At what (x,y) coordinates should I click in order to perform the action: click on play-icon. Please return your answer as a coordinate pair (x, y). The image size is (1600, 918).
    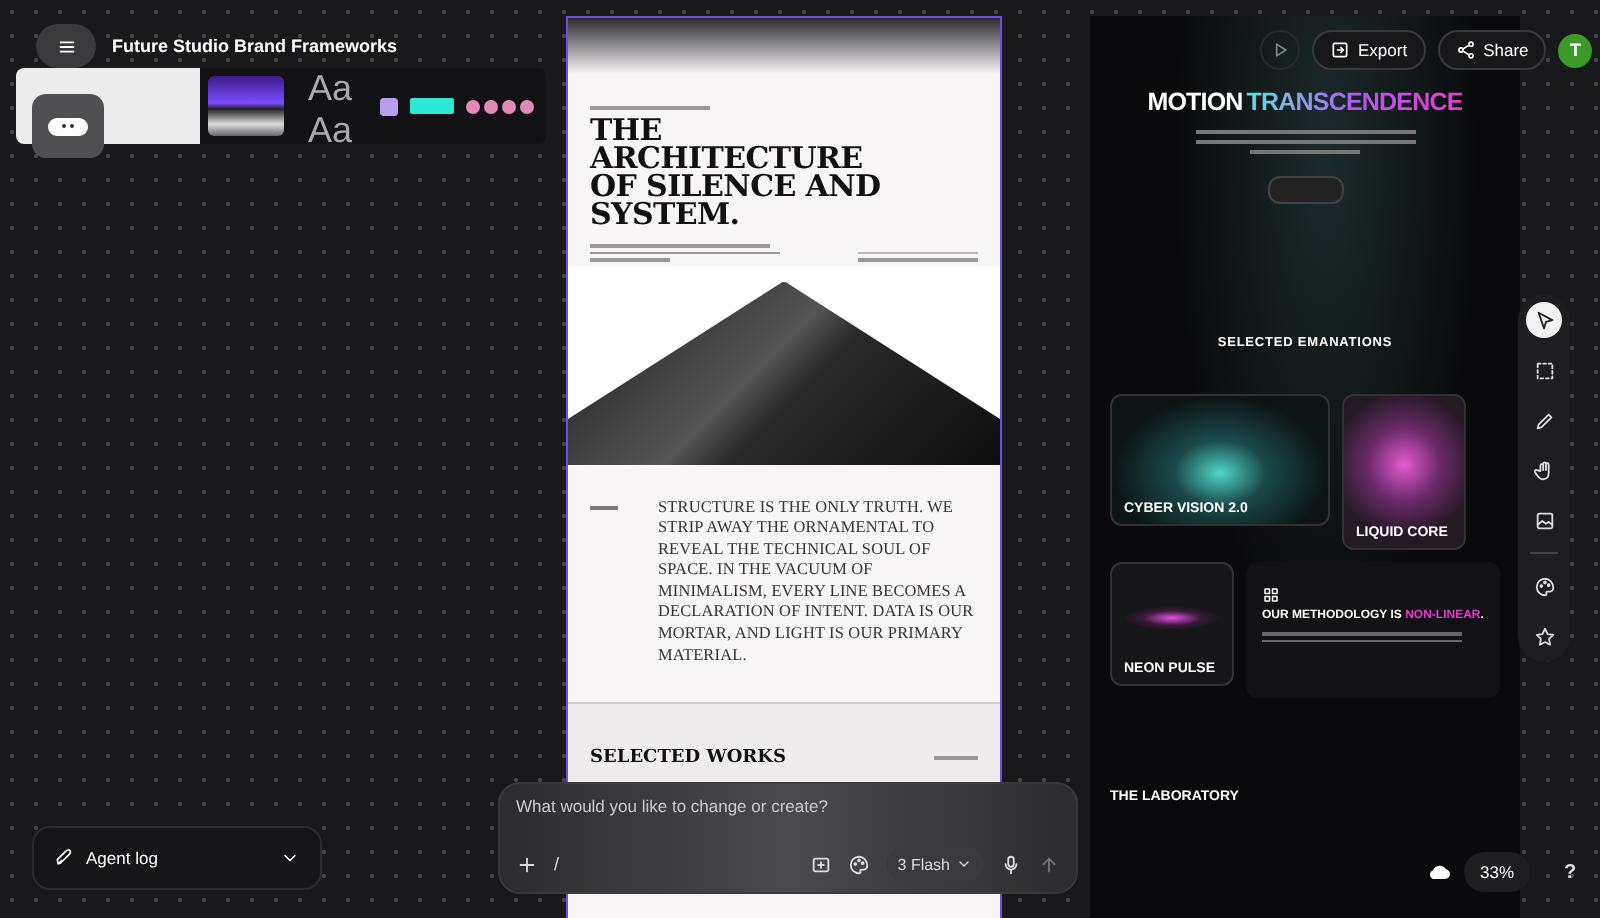
    Looking at the image, I should click on (1280, 50).